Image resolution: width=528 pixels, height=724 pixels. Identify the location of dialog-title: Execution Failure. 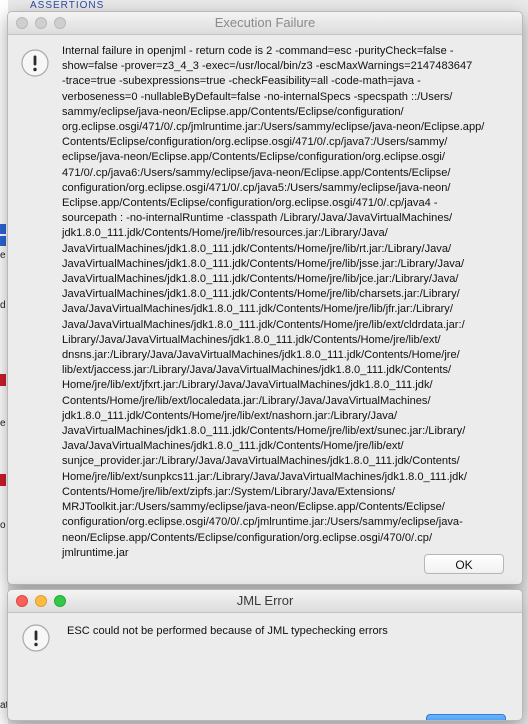
(265, 22).